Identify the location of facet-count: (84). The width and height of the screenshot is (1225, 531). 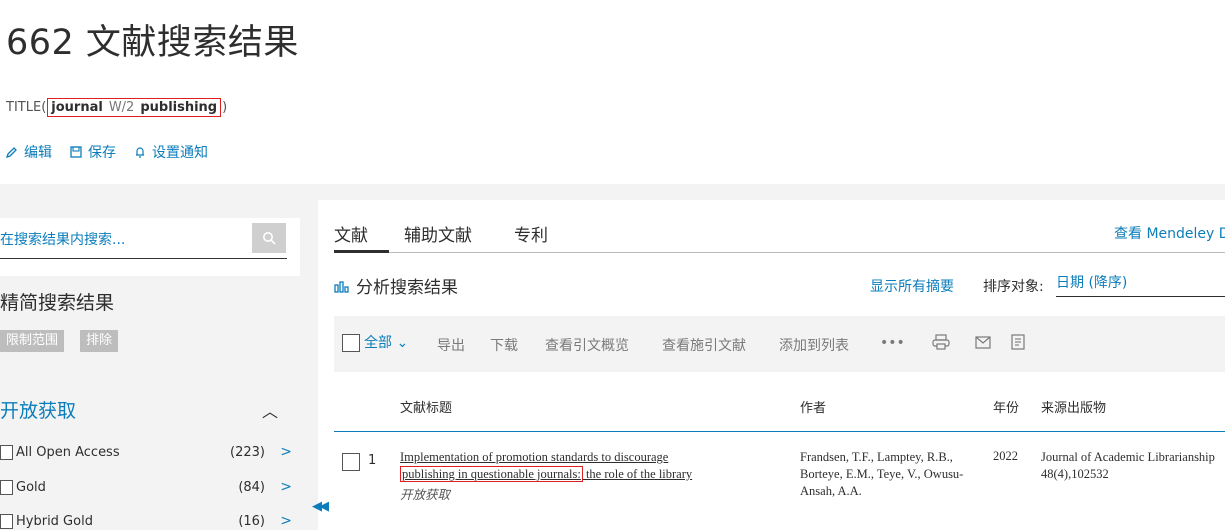
(251, 487).